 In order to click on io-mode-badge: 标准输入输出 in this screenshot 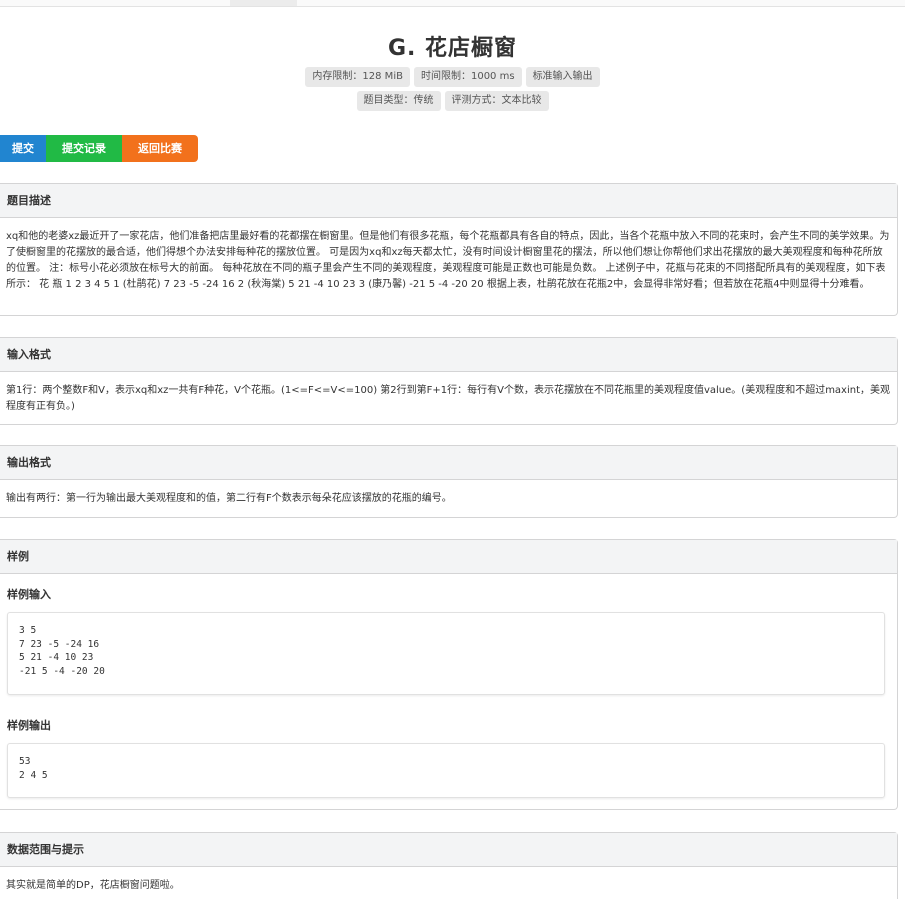, I will do `click(562, 77)`.